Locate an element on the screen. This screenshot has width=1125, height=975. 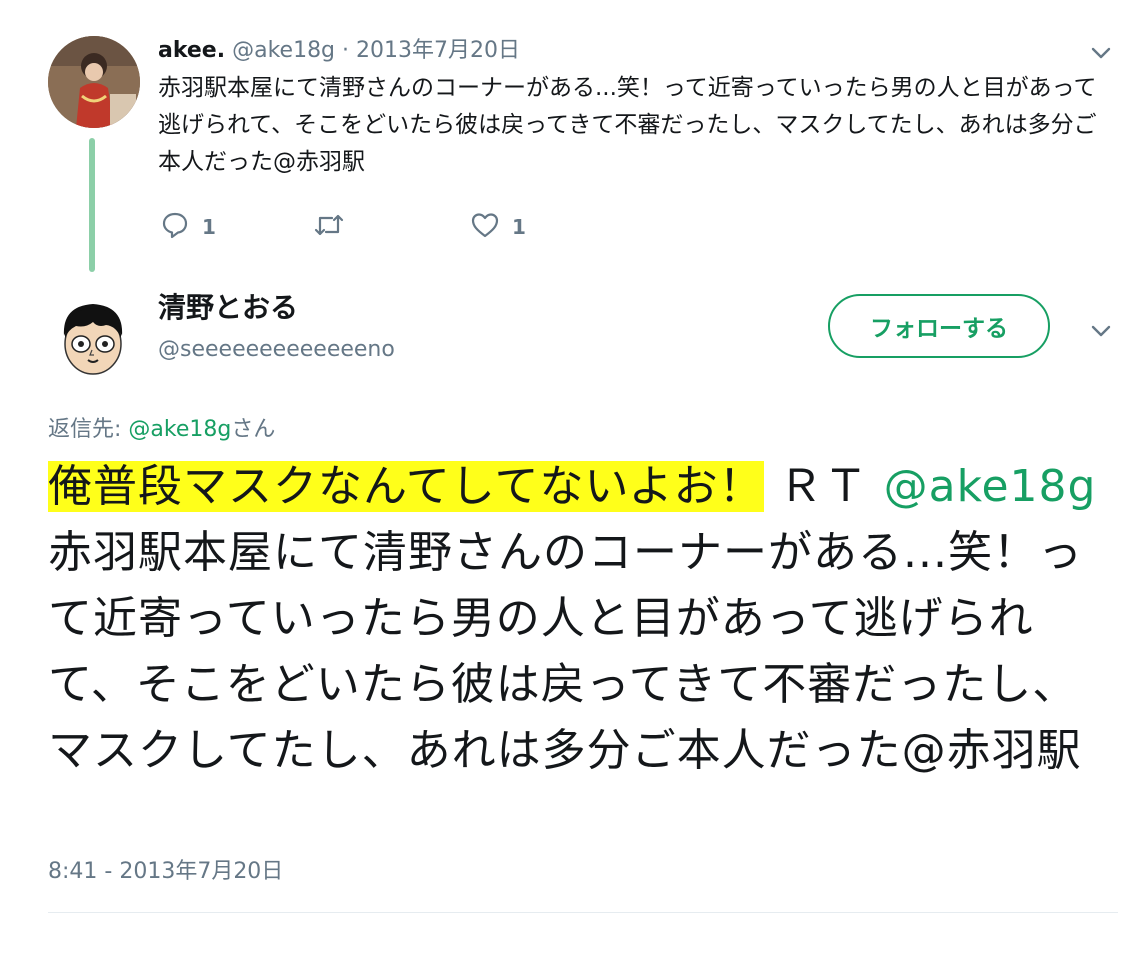
like-action: 1 is located at coordinates (498, 227).